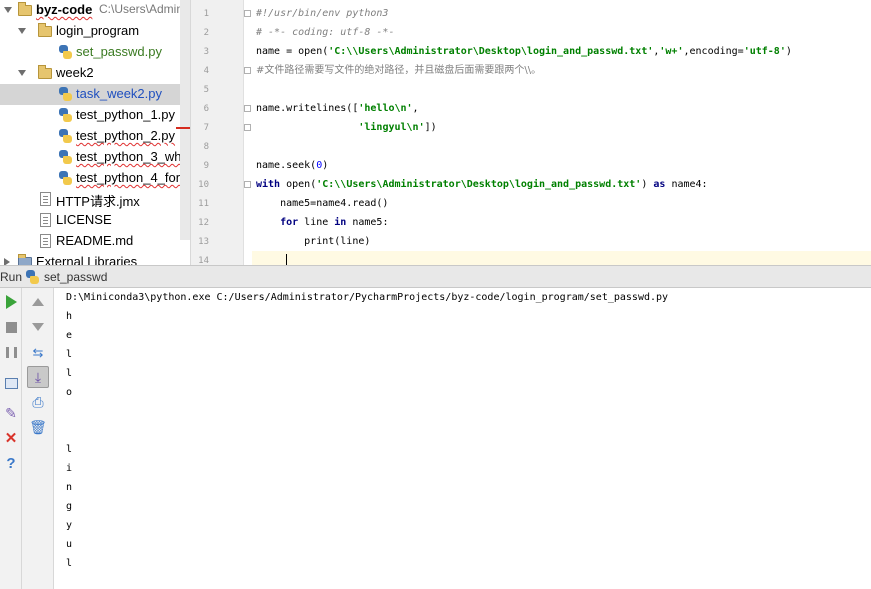 The height and width of the screenshot is (589, 871). I want to click on tree-item-label: HTTP请求.jmx, so click(98, 201).